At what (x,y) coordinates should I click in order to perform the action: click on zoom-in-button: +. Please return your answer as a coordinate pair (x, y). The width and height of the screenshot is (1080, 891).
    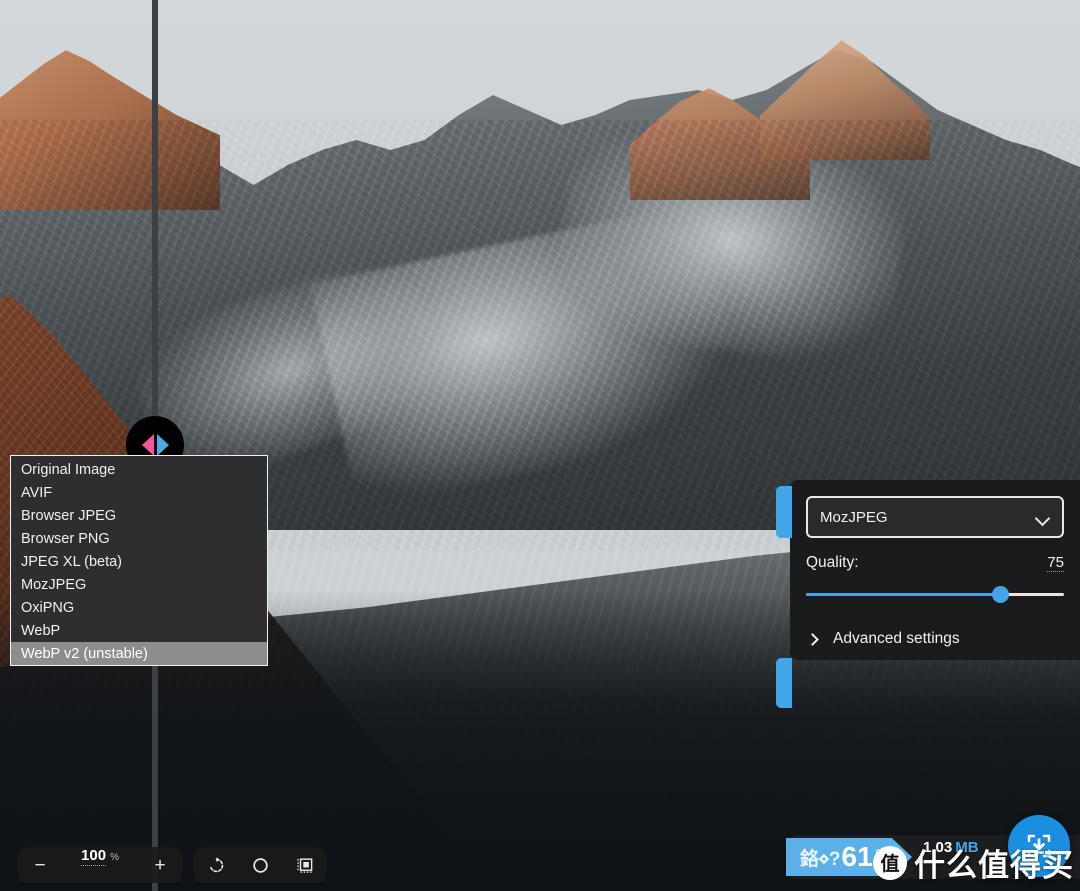
    Looking at the image, I should click on (160, 865).